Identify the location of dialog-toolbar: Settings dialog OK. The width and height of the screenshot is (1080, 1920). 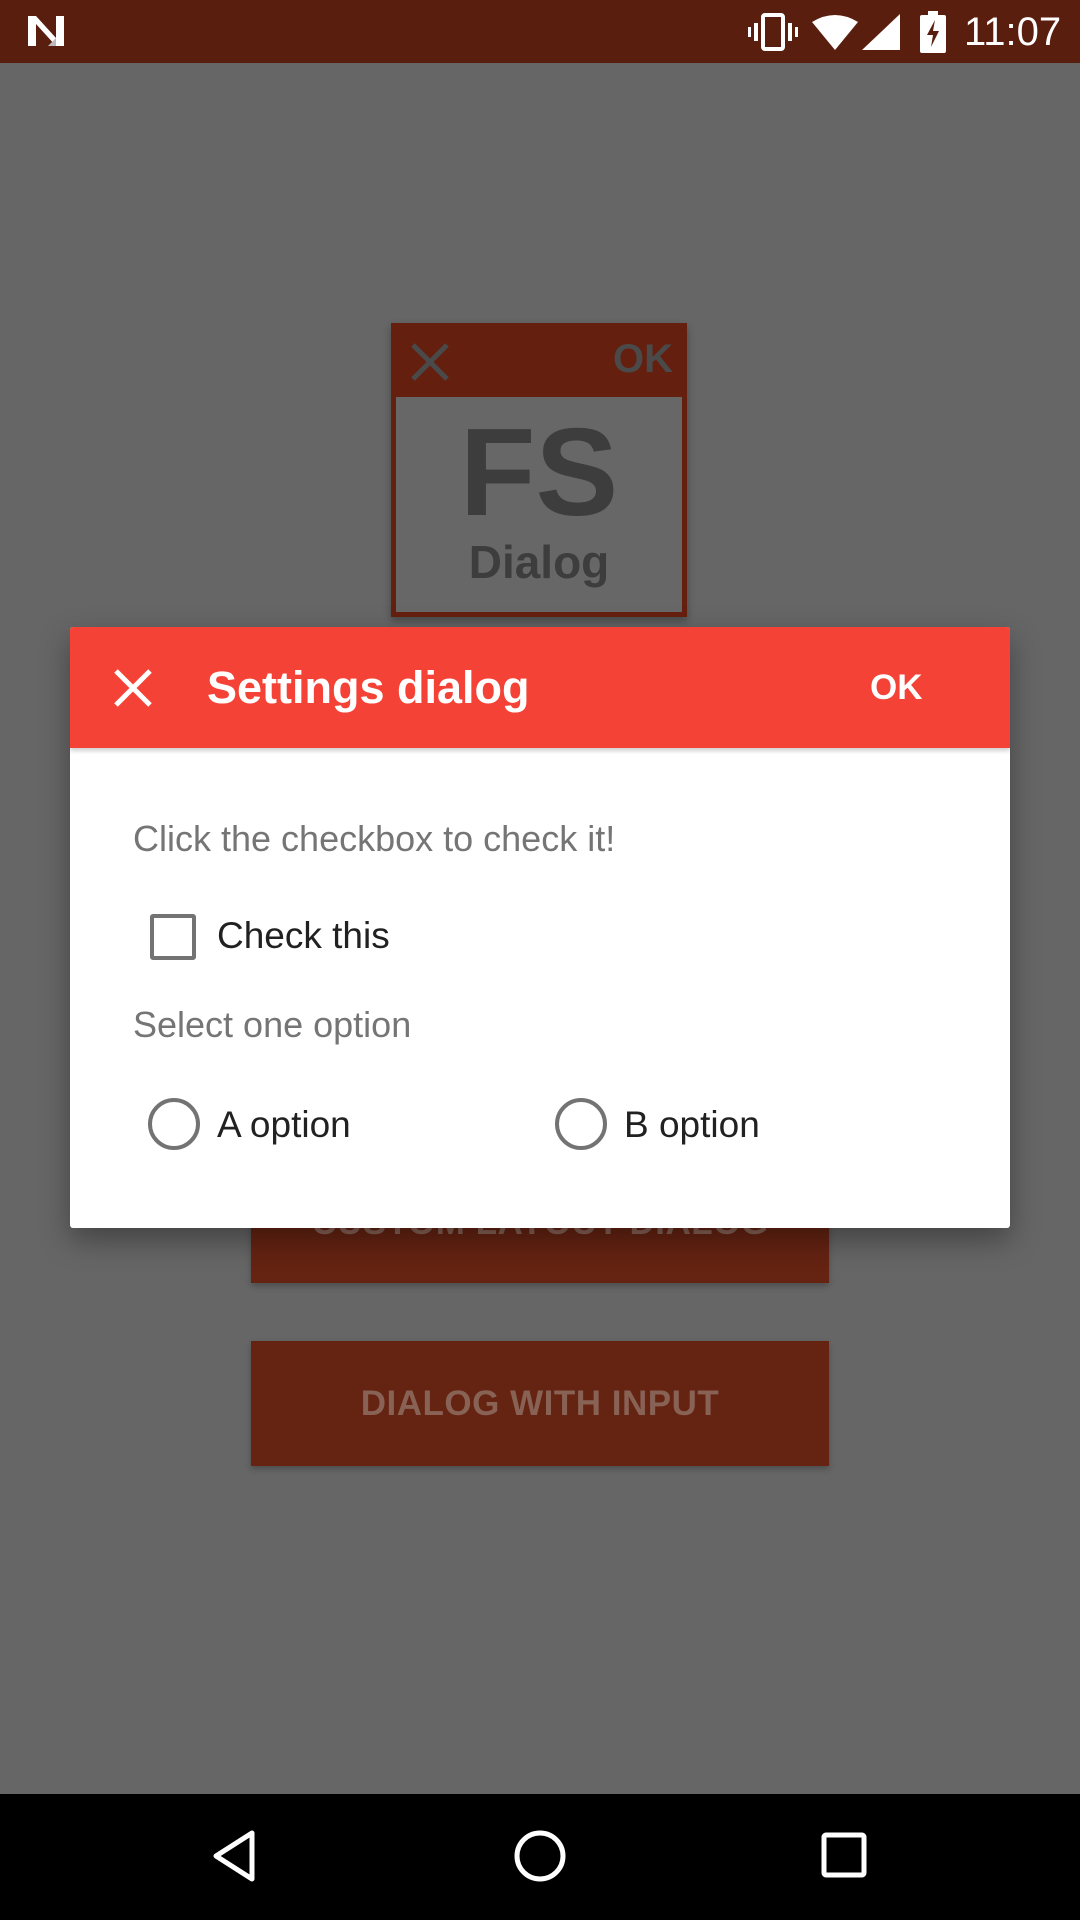
(540, 687).